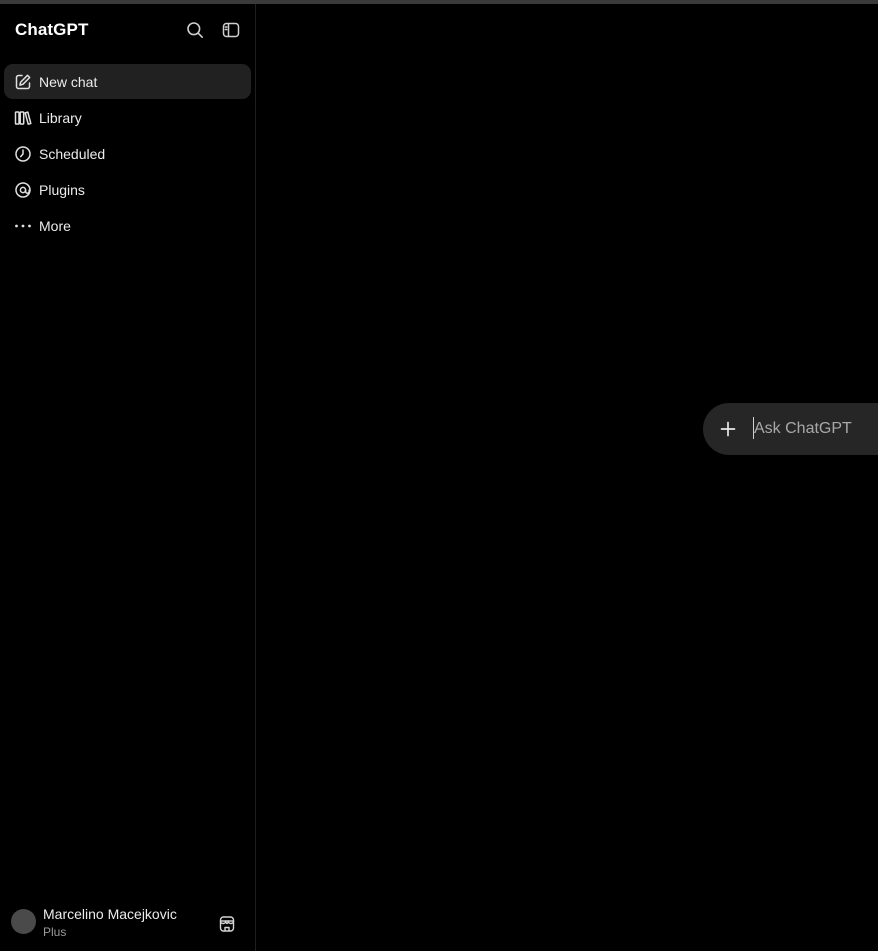 This screenshot has height=951, width=878. I want to click on sidebar-item-label: Plugins, so click(62, 189).